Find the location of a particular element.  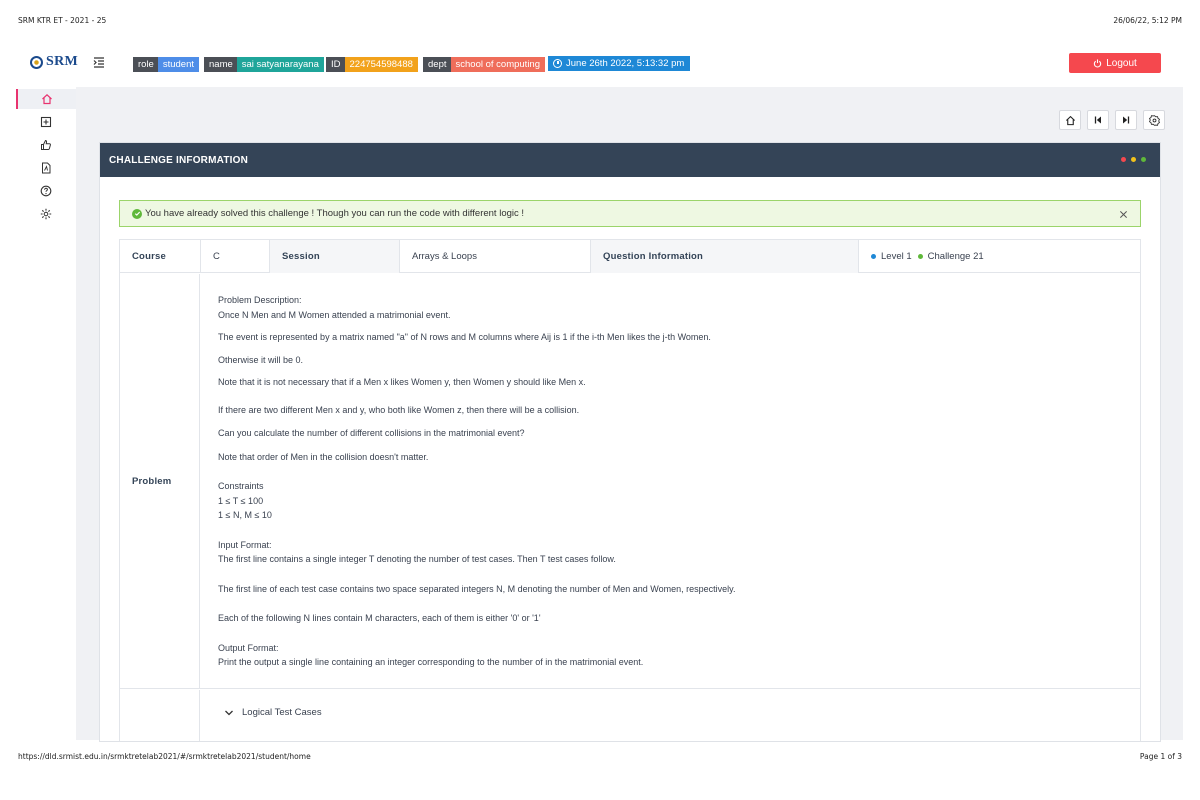

card-title: CHALLENGE INFORMATION is located at coordinates (179, 160).